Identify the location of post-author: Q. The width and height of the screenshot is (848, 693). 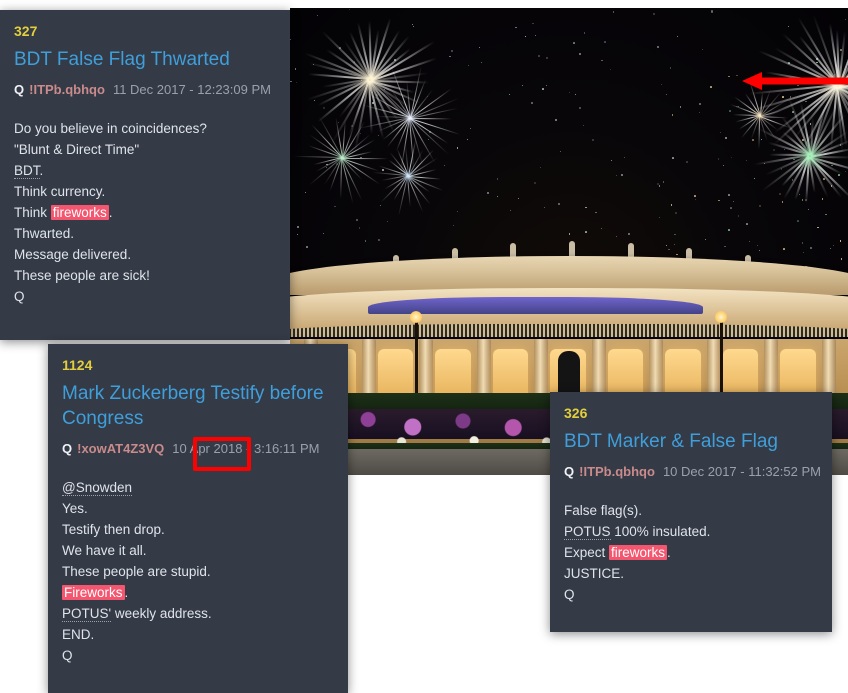
(569, 471).